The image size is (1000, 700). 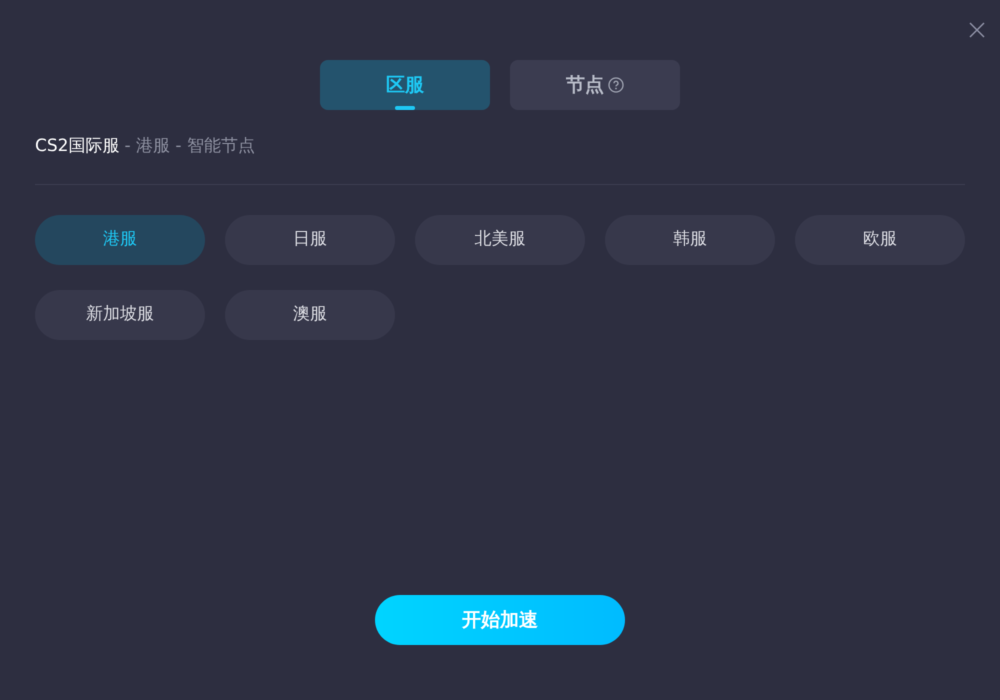 I want to click on server-option: 澳服, so click(x=310, y=315).